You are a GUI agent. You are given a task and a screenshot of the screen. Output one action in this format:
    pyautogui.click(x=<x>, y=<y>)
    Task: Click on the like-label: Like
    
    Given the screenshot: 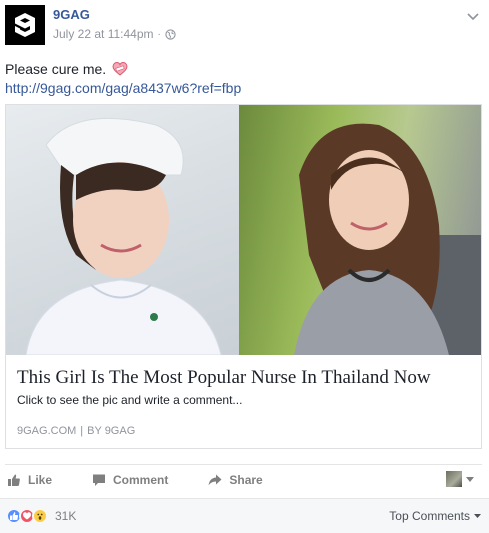 What is the action you would take?
    pyautogui.click(x=40, y=479)
    